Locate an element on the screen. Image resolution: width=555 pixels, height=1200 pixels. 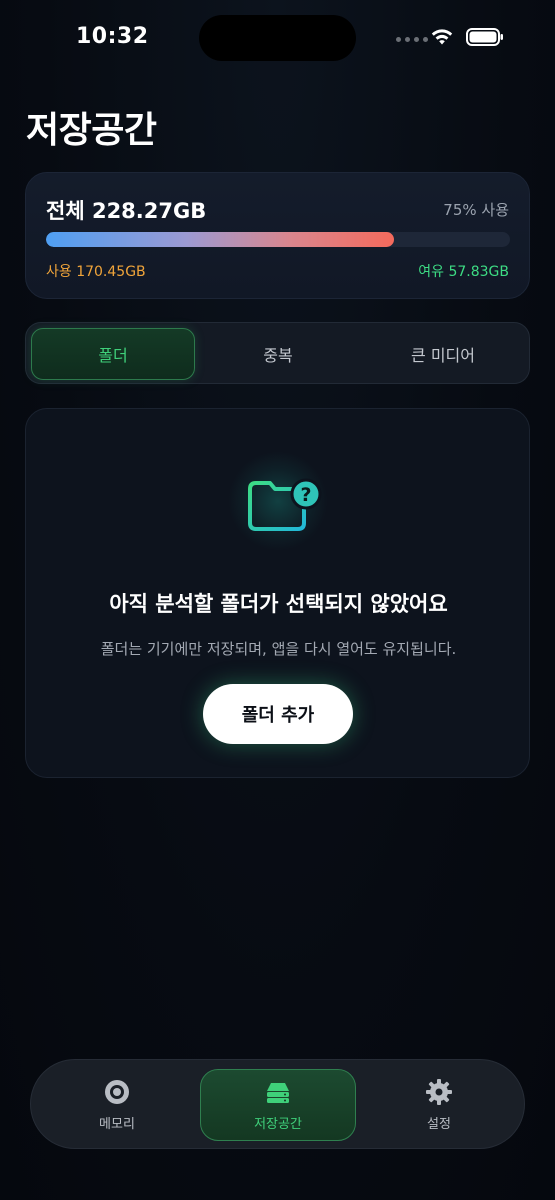
add-folder-button: 폴더 추가 is located at coordinates (278, 714).